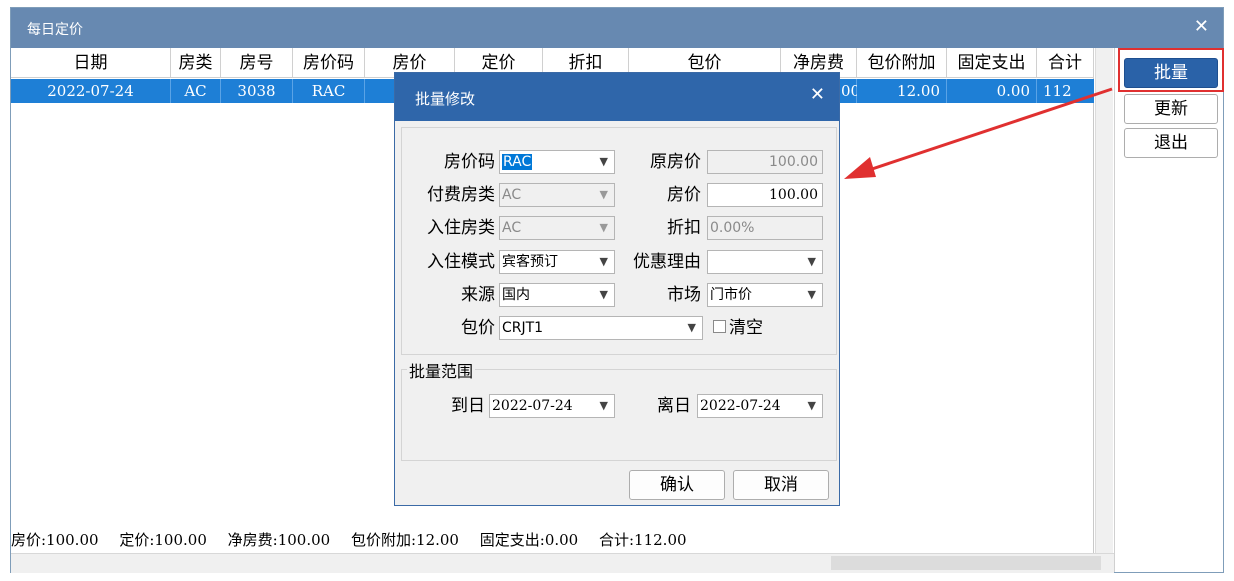 The width and height of the screenshot is (1234, 581). Describe the element at coordinates (196, 63) in the screenshot. I see `column-header-room-type: 房类` at that location.